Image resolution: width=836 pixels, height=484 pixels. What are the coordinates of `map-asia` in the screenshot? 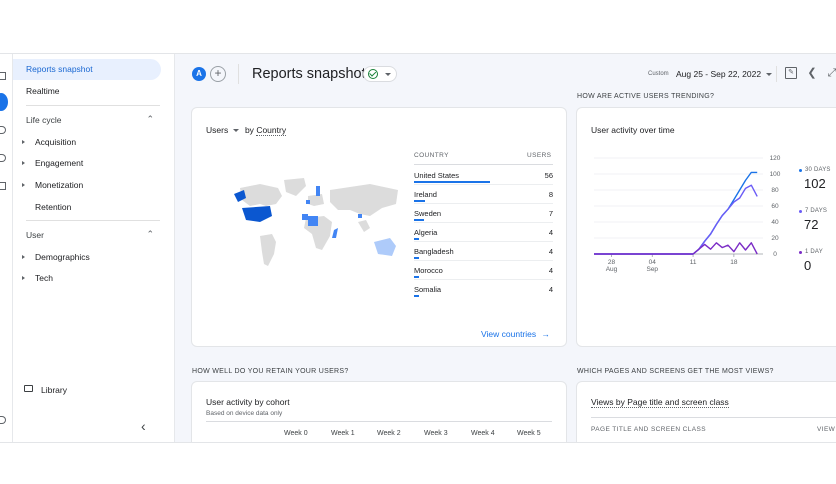 It's located at (364, 200).